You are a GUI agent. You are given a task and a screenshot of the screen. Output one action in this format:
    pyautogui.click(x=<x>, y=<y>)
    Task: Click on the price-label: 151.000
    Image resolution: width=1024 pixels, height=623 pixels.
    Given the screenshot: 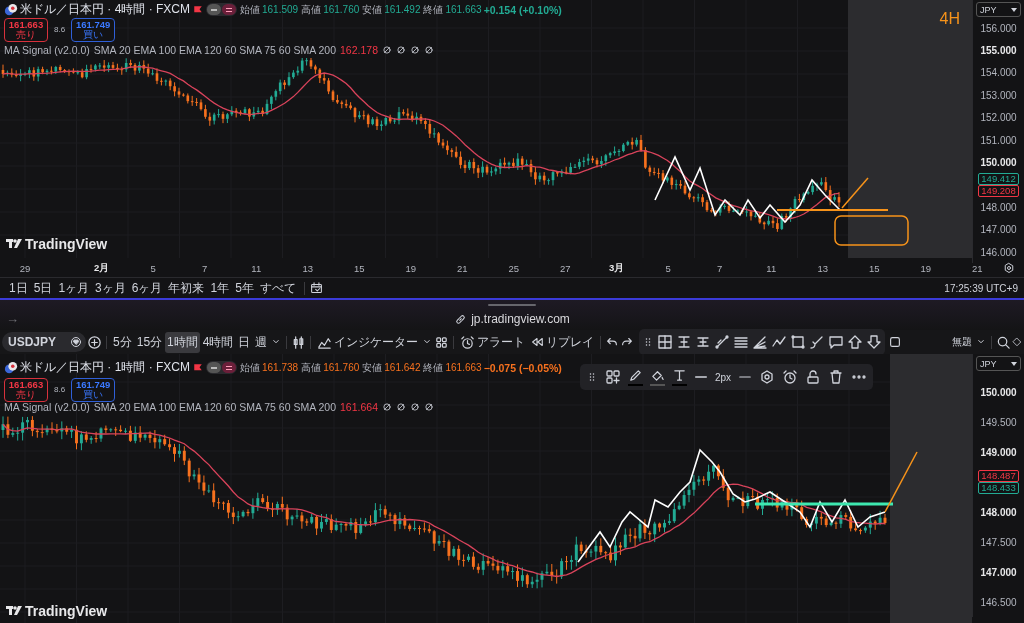 What is the action you would take?
    pyautogui.click(x=998, y=140)
    